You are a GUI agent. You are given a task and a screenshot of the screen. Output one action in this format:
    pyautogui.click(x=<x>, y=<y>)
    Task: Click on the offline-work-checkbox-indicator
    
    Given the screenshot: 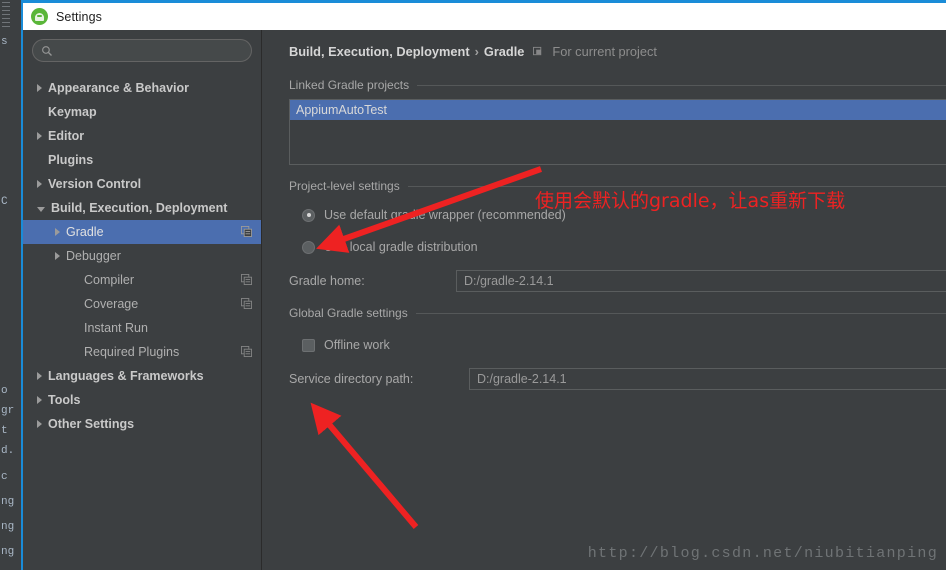 What is the action you would take?
    pyautogui.click(x=308, y=345)
    